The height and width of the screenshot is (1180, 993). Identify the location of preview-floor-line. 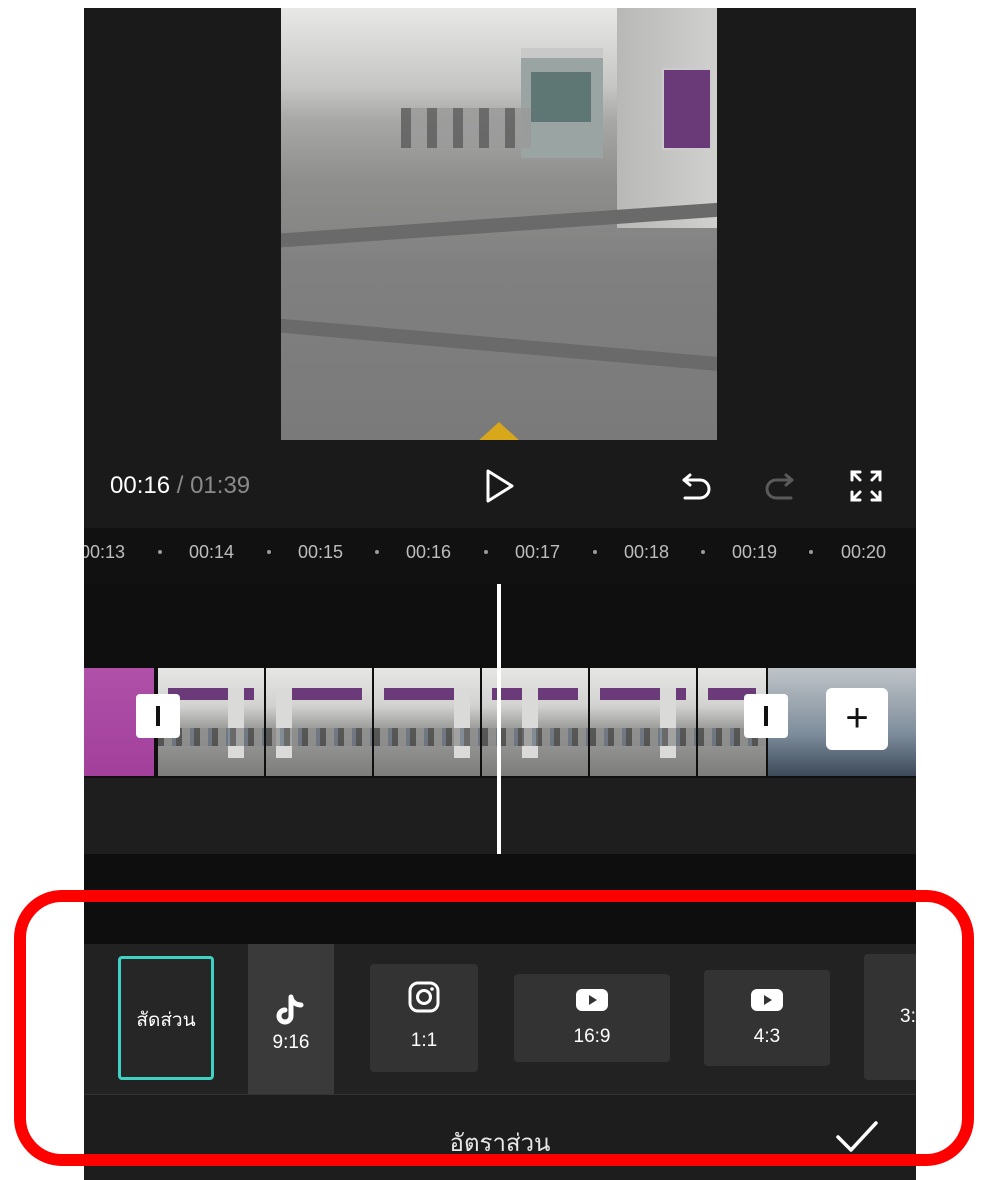
(499, 345).